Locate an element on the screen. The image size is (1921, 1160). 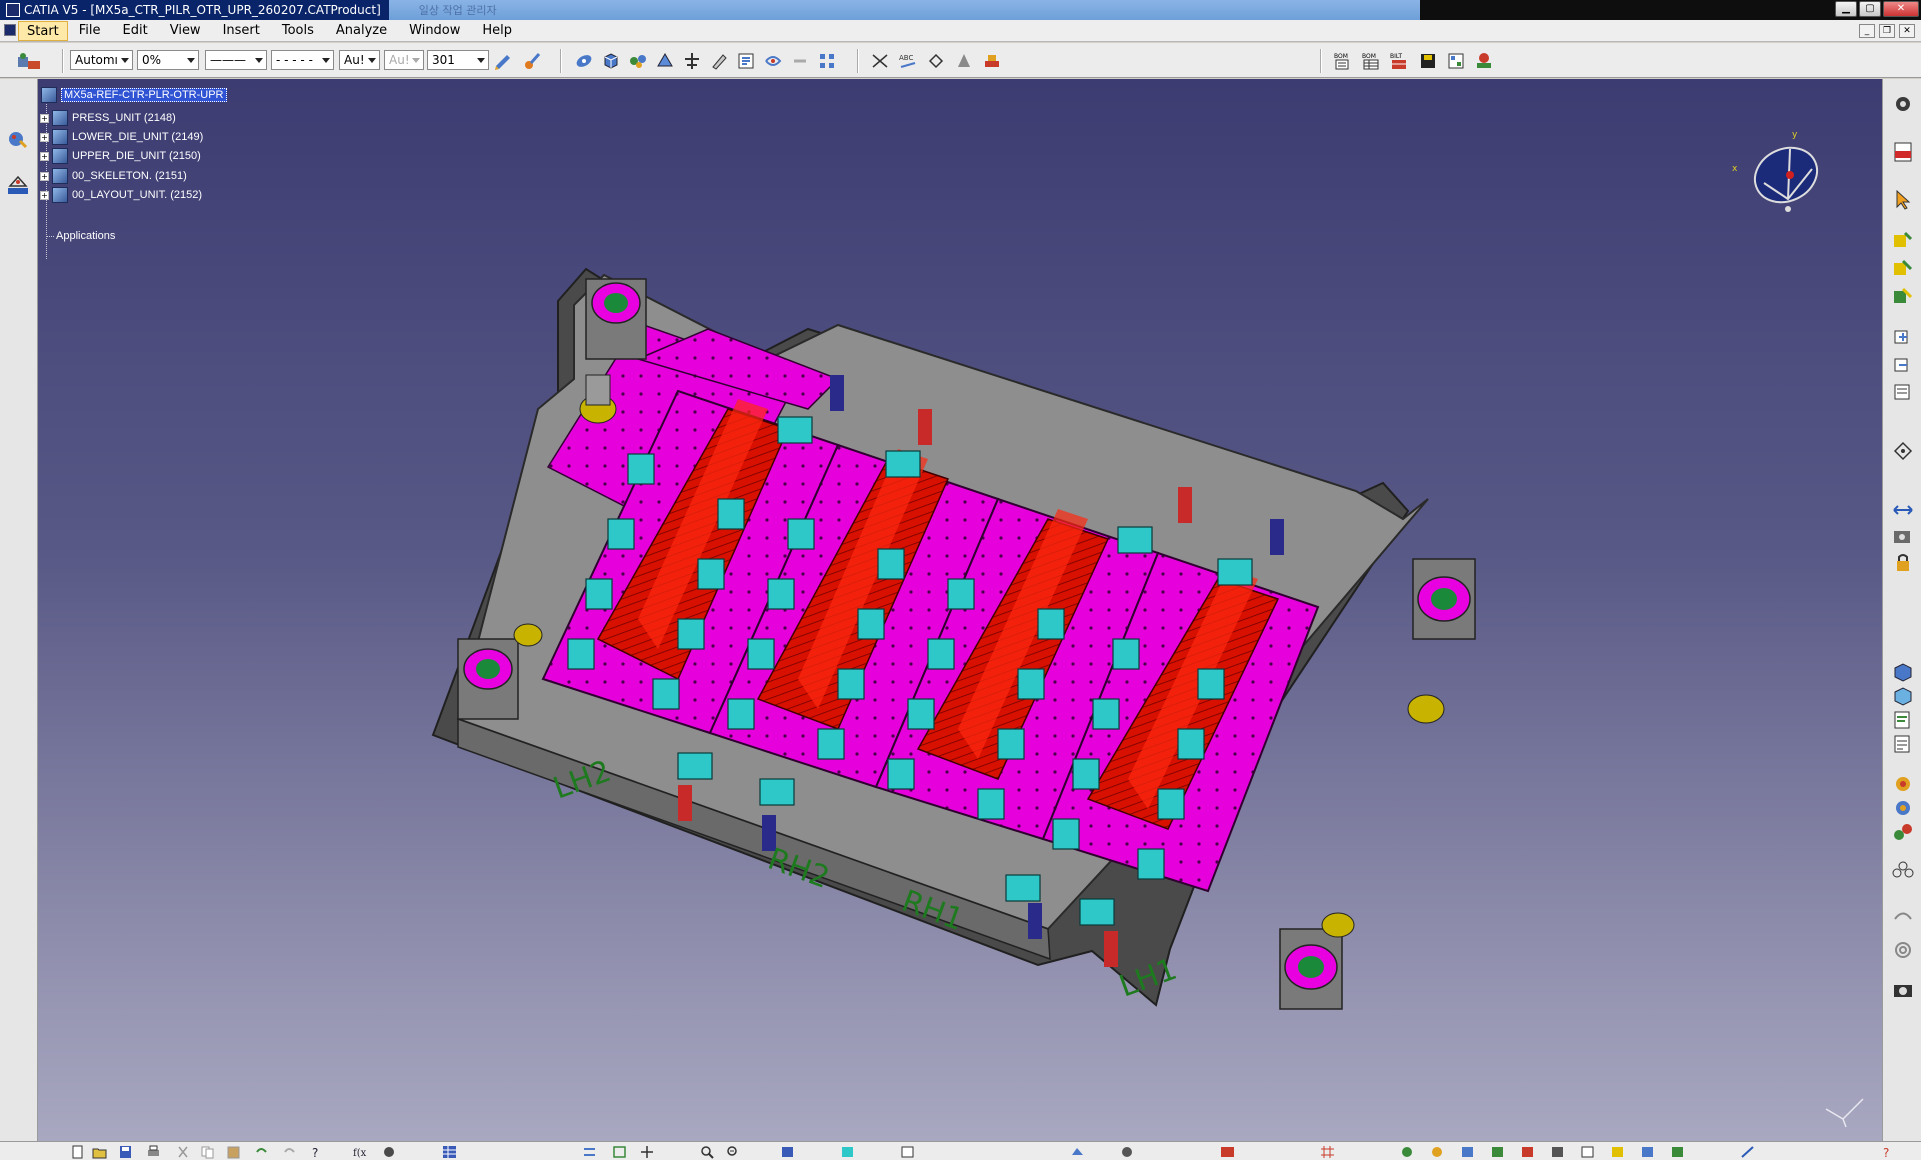
view-cube-icon is located at coordinates (787, 1152).